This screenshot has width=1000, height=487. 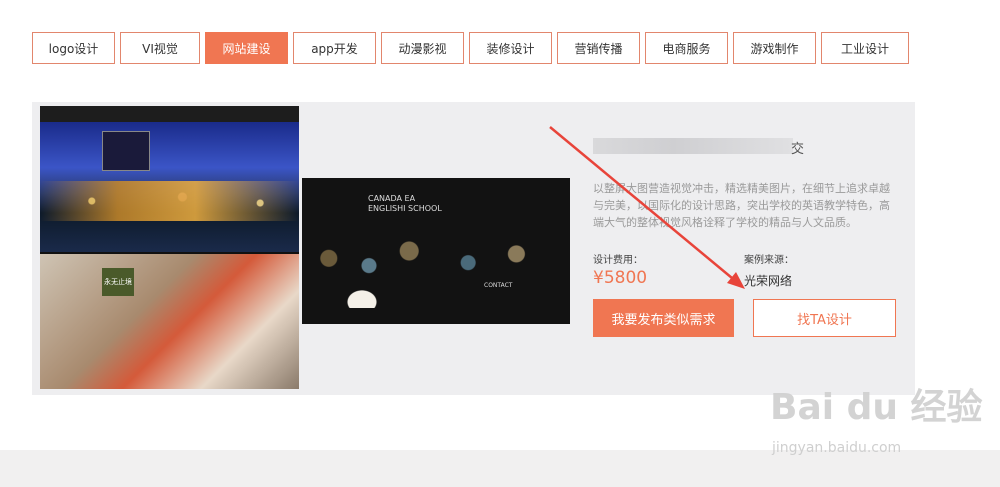 I want to click on case-title-suffix: 交, so click(x=798, y=149).